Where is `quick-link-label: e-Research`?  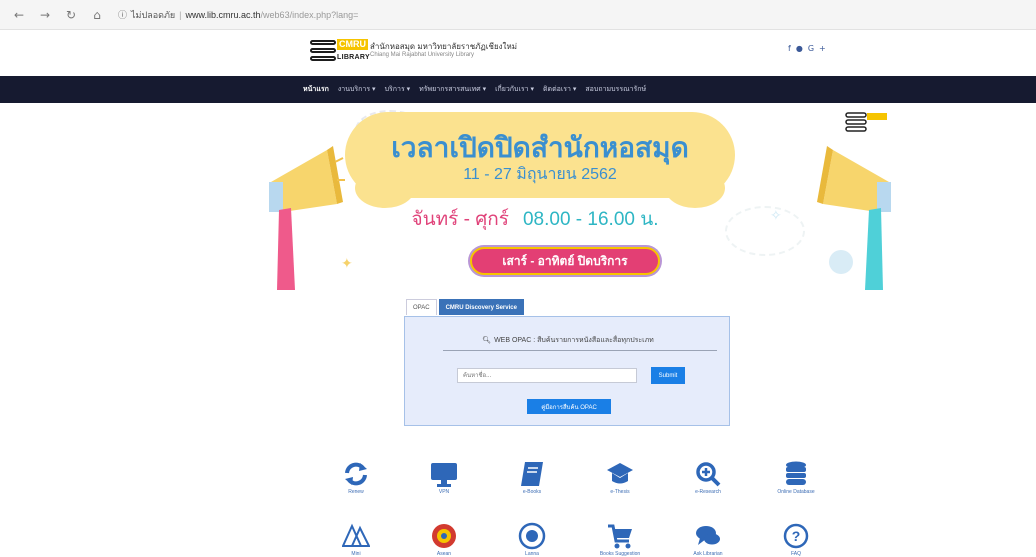
quick-link-label: e-Research is located at coordinates (708, 492).